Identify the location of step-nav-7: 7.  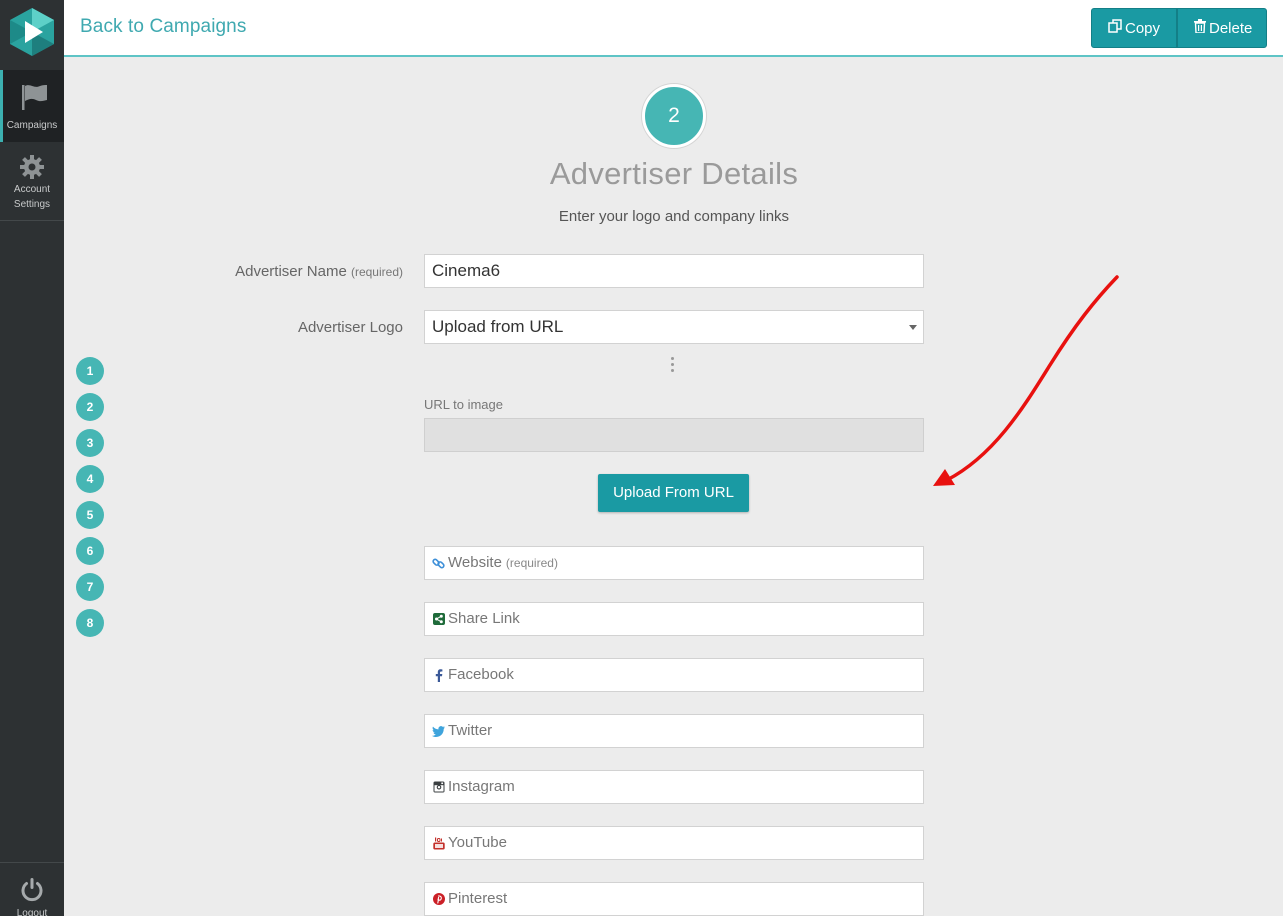
(90, 587).